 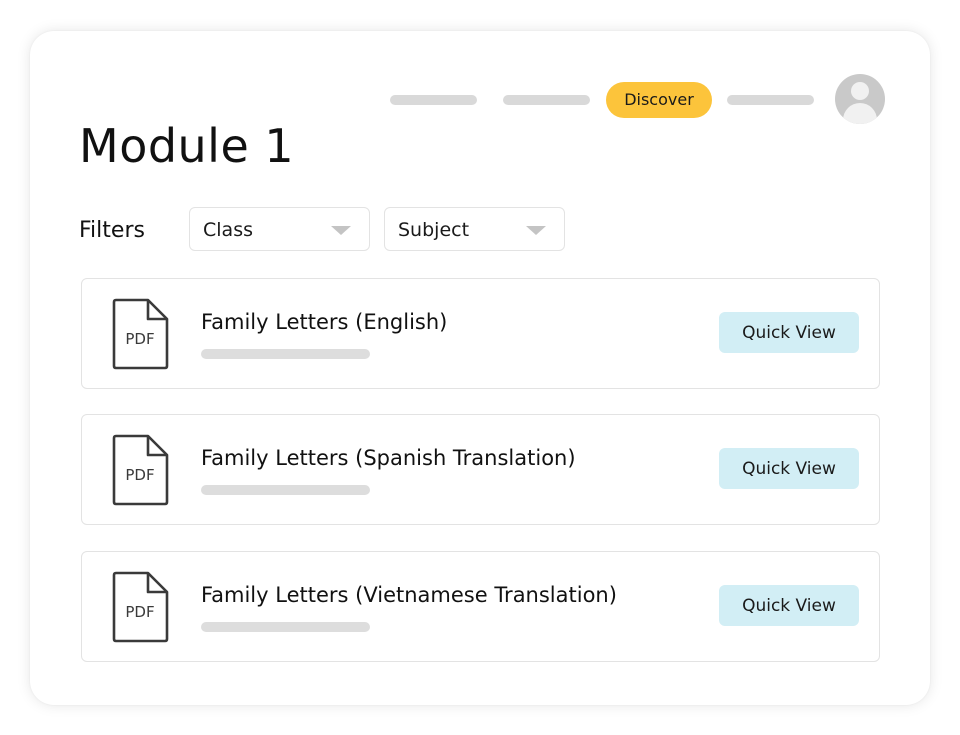 What do you see at coordinates (279, 229) in the screenshot?
I see `class-dropdown: Class` at bounding box center [279, 229].